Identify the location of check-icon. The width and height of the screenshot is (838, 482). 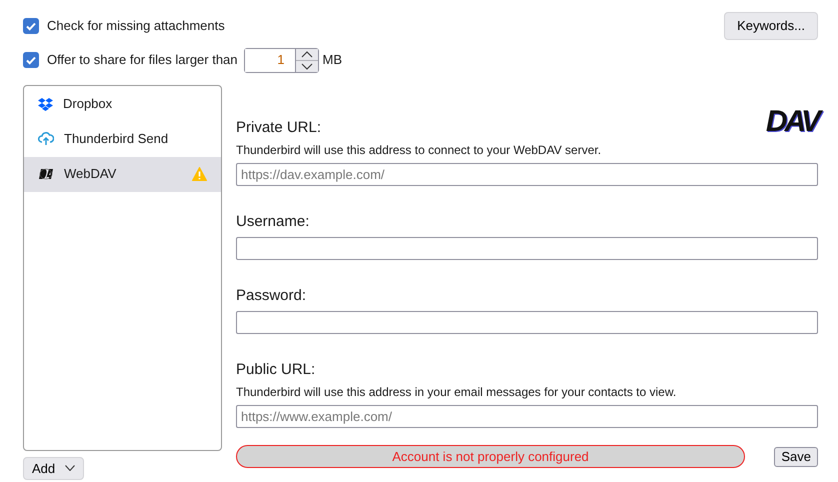
(31, 60).